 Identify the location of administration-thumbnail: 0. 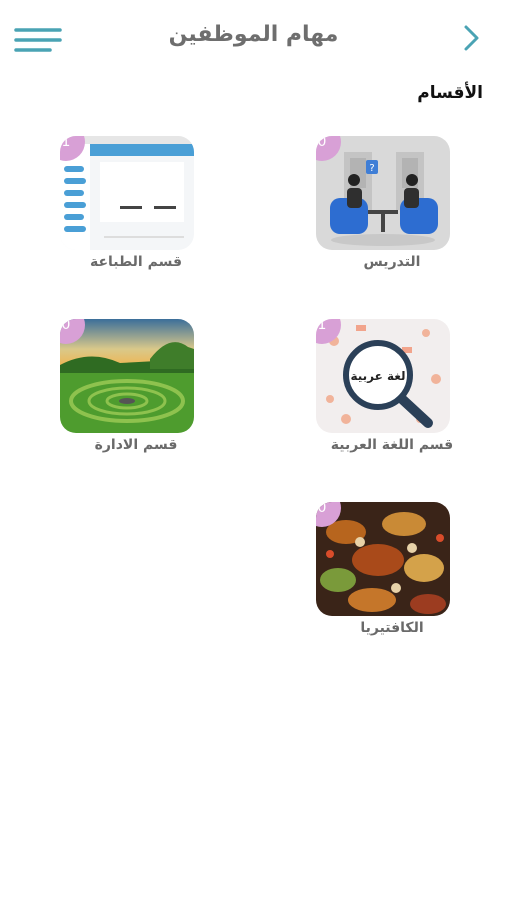
(127, 376).